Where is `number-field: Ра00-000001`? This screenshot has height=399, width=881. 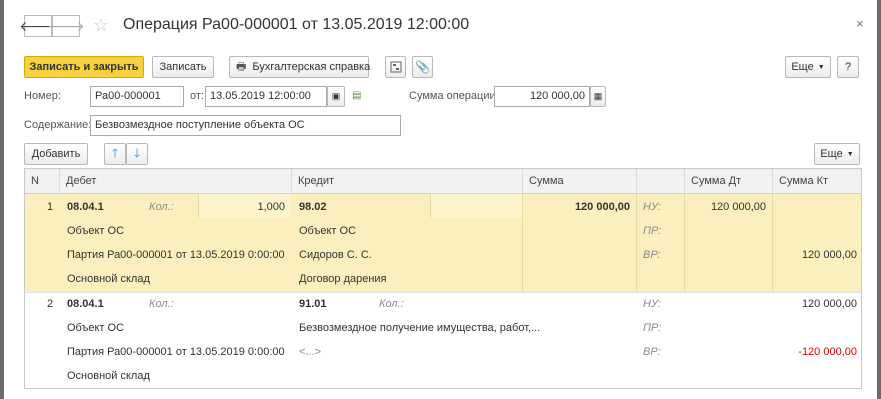 number-field: Ра00-000001 is located at coordinates (137, 96).